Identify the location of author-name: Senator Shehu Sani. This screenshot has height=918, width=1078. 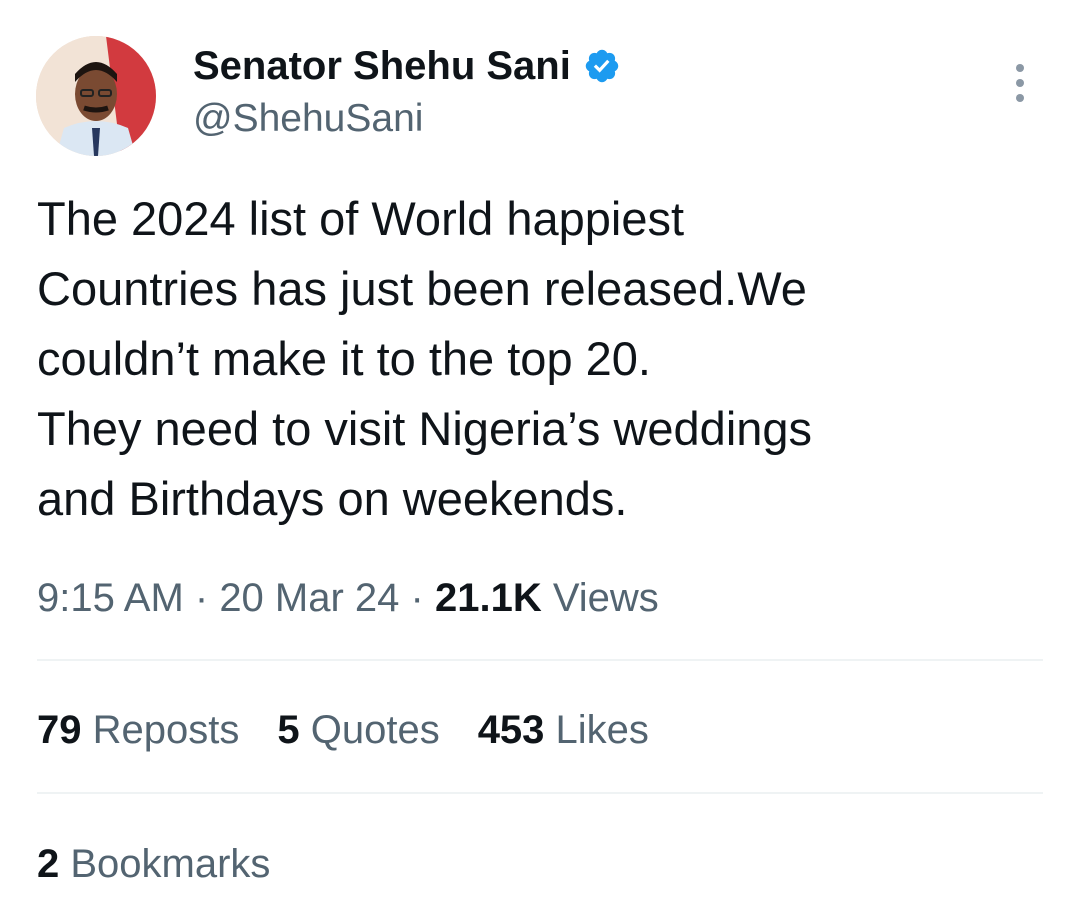
(407, 66).